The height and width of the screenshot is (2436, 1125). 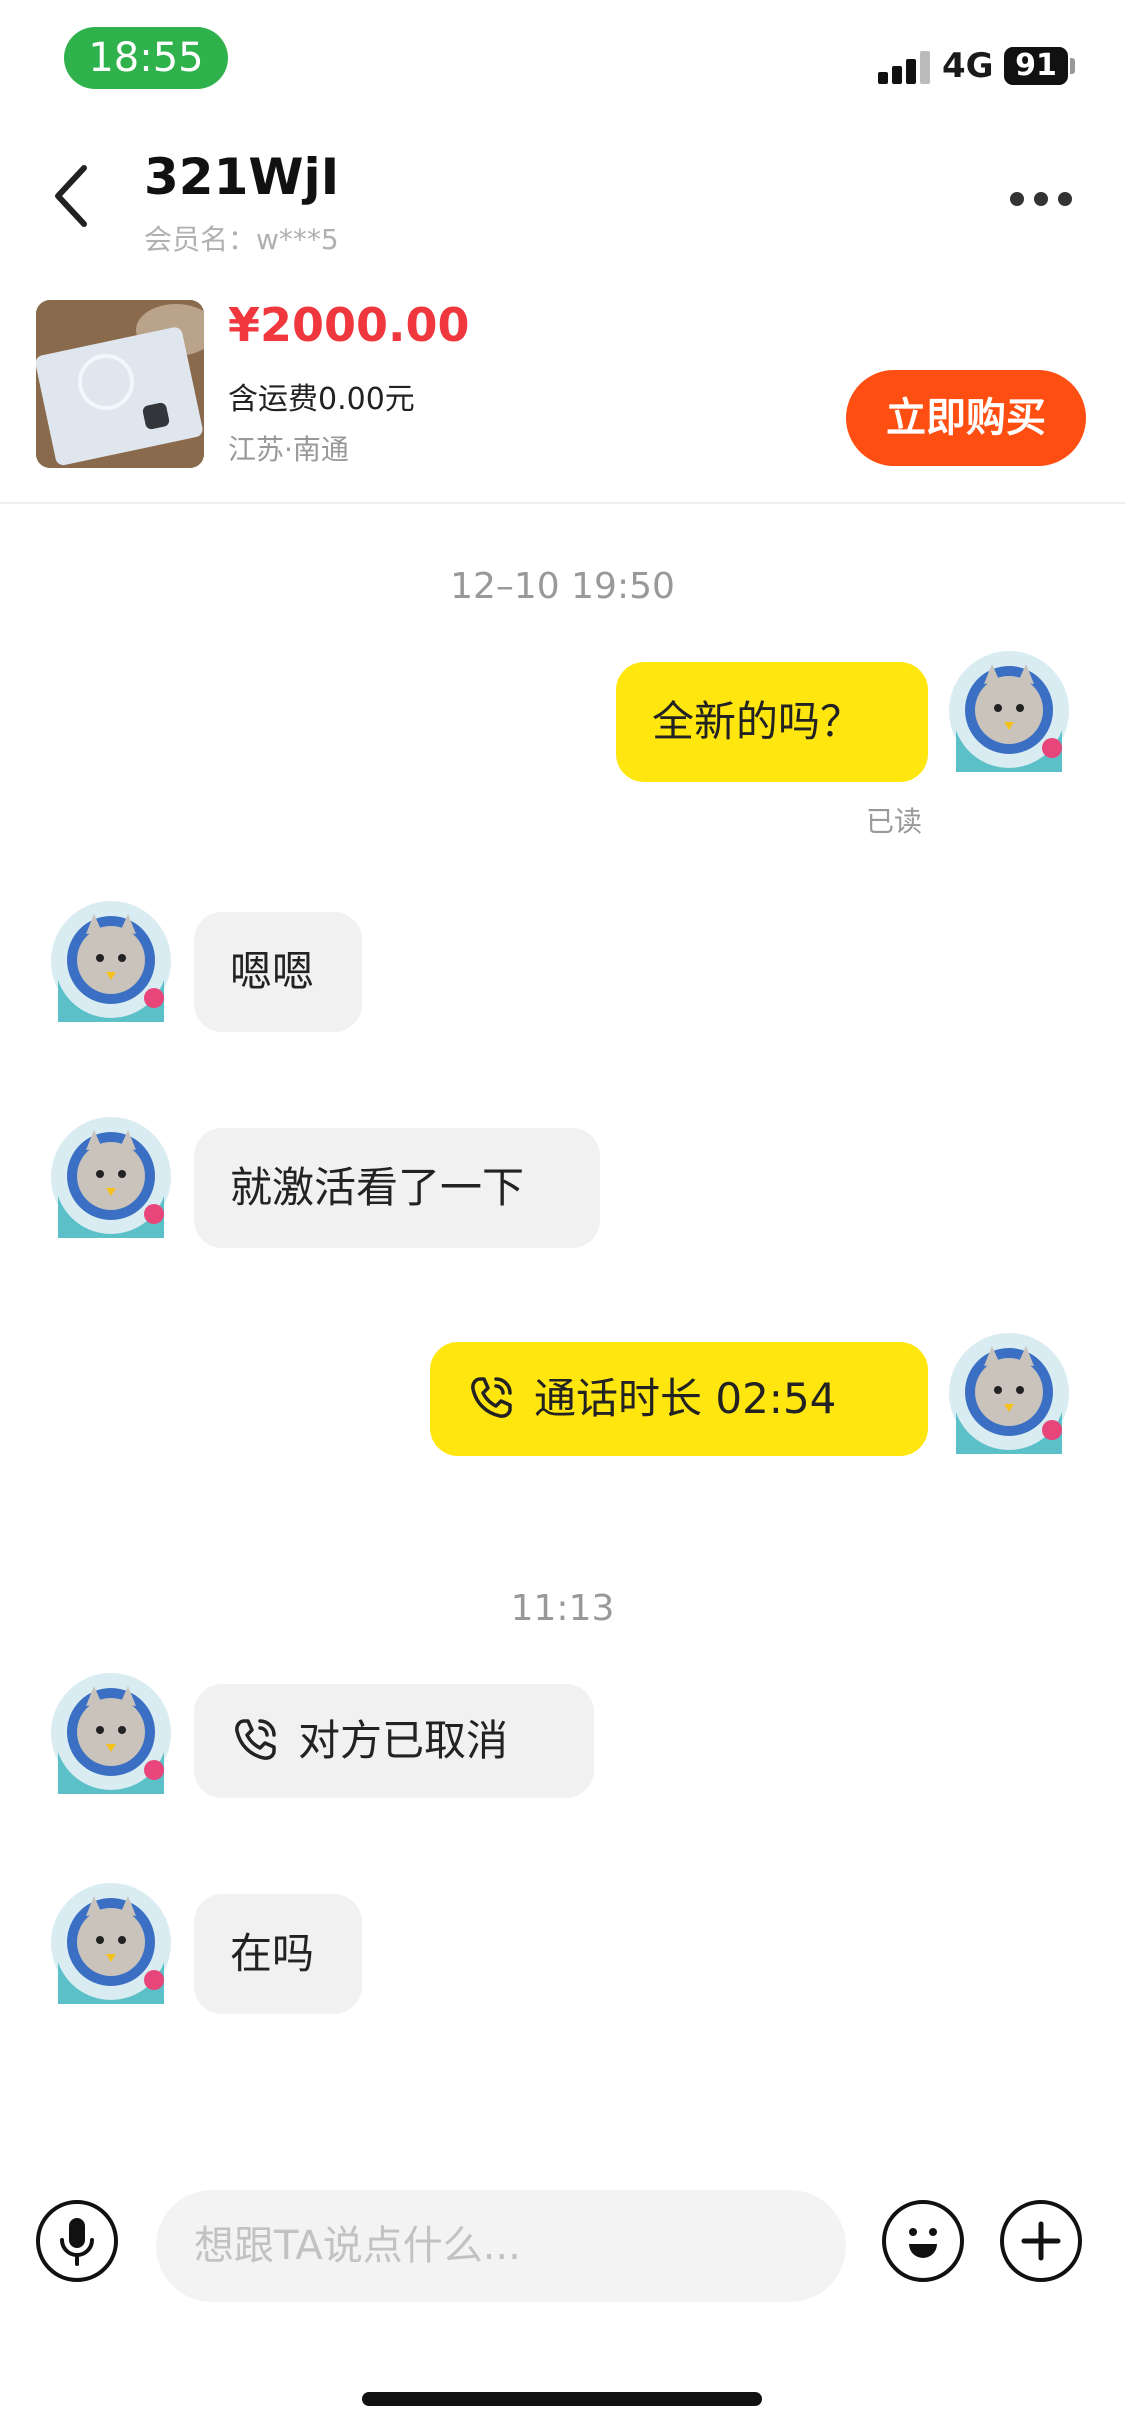 I want to click on signal-icon, so click(x=904, y=67).